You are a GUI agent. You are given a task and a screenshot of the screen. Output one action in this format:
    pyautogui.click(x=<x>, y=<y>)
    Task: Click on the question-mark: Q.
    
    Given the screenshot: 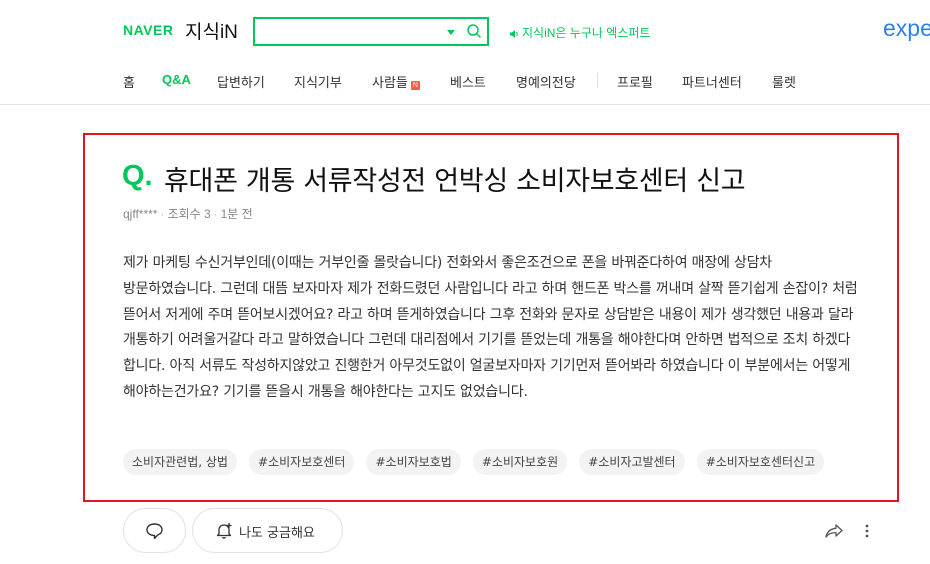 What is the action you would take?
    pyautogui.click(x=137, y=176)
    